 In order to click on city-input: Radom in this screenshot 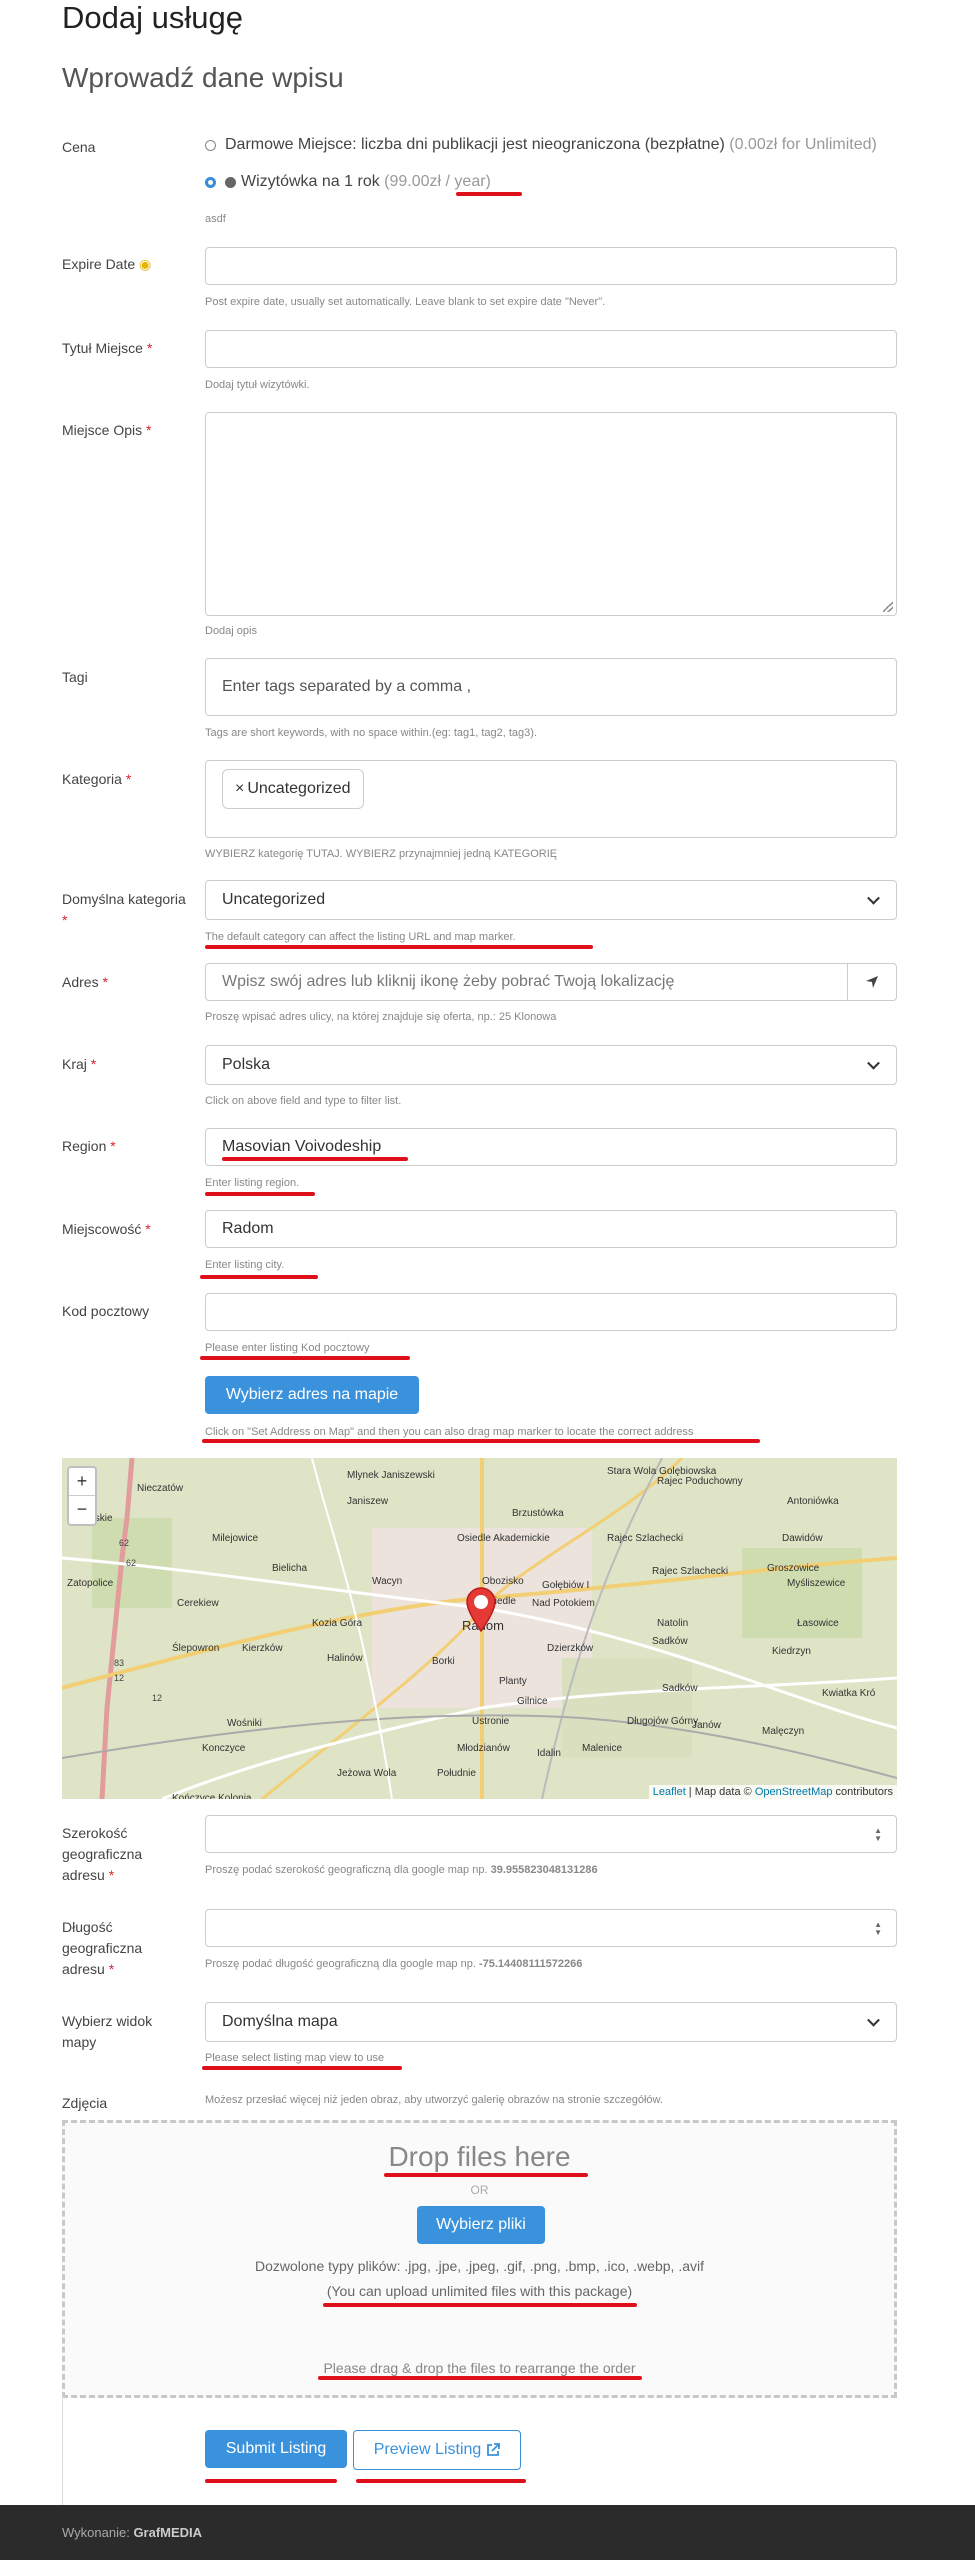, I will do `click(551, 1229)`.